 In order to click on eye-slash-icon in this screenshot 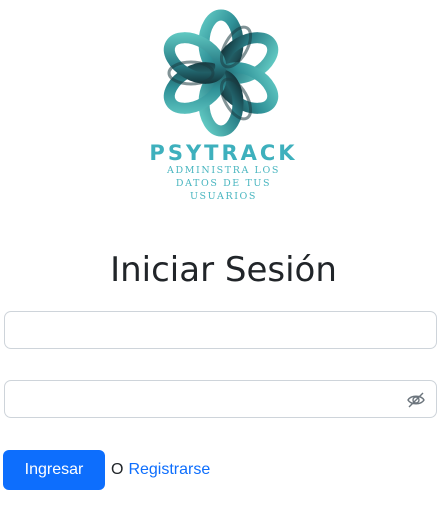, I will do `click(416, 400)`.